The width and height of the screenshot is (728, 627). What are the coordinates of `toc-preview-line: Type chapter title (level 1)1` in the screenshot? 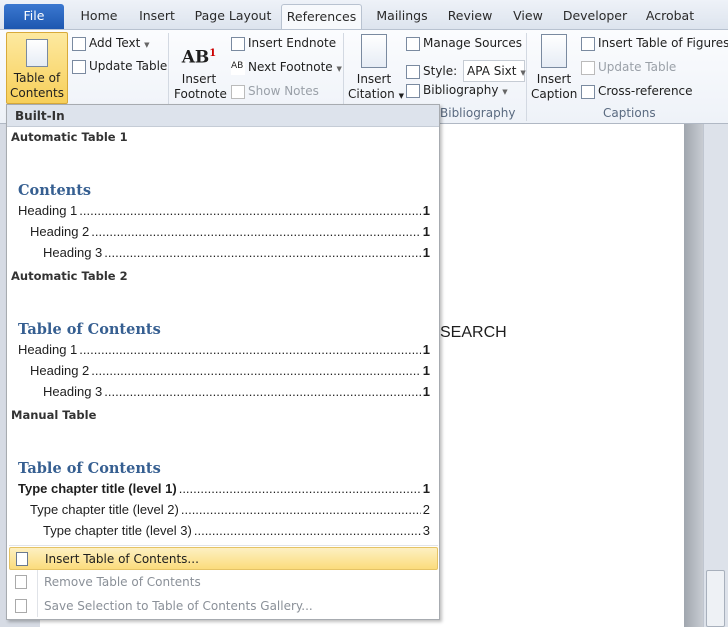 It's located at (224, 488).